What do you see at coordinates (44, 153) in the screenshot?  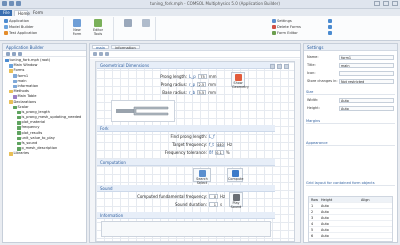 I see `tree-node: Libraries` at bounding box center [44, 153].